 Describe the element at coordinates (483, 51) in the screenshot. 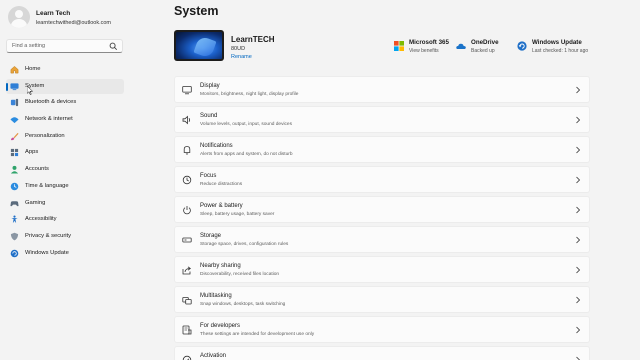

I see `status-sub: Backed up` at that location.